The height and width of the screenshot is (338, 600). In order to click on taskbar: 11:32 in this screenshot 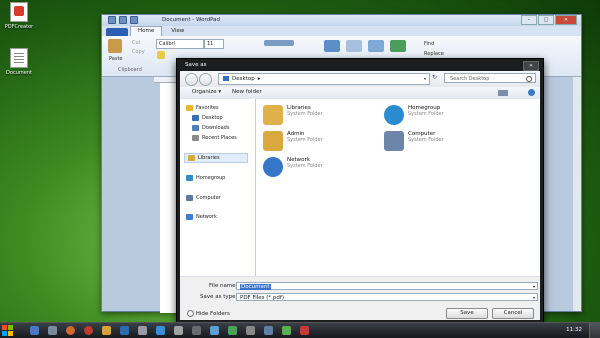, I will do `click(300, 330)`.